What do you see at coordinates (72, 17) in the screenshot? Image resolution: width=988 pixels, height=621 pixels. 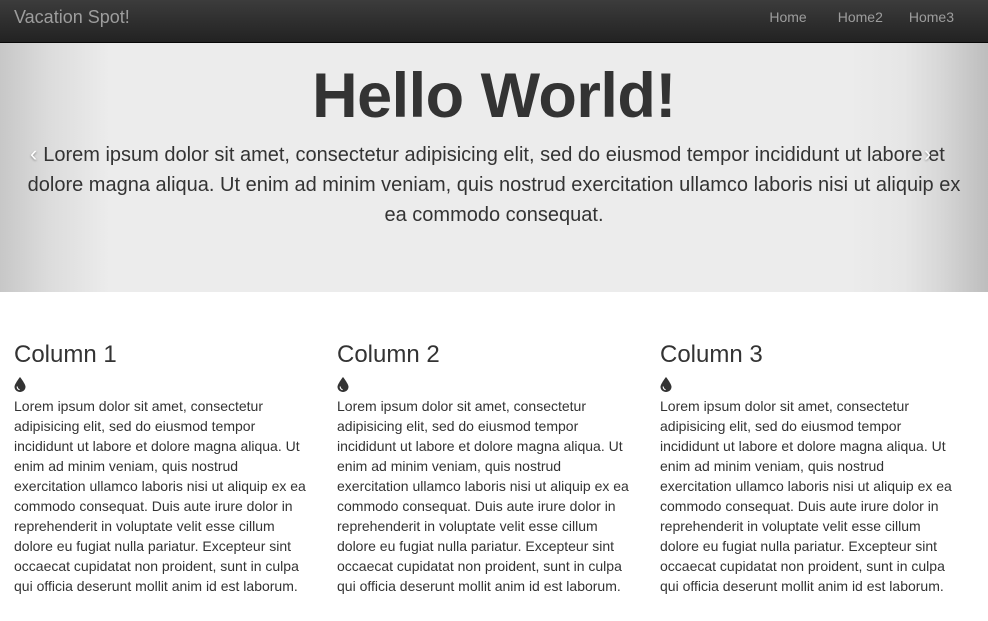 I see `brand-link: Vacation Spot!` at bounding box center [72, 17].